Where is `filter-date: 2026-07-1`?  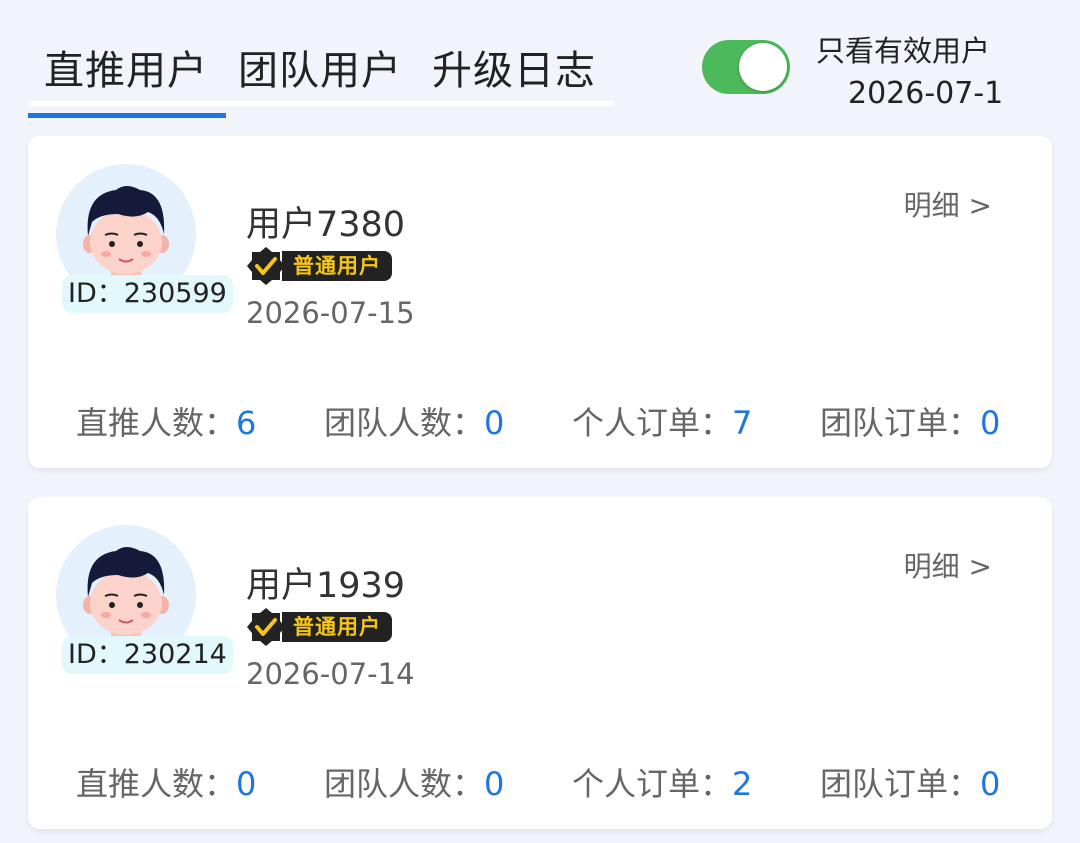 filter-date: 2026-07-1 is located at coordinates (926, 93).